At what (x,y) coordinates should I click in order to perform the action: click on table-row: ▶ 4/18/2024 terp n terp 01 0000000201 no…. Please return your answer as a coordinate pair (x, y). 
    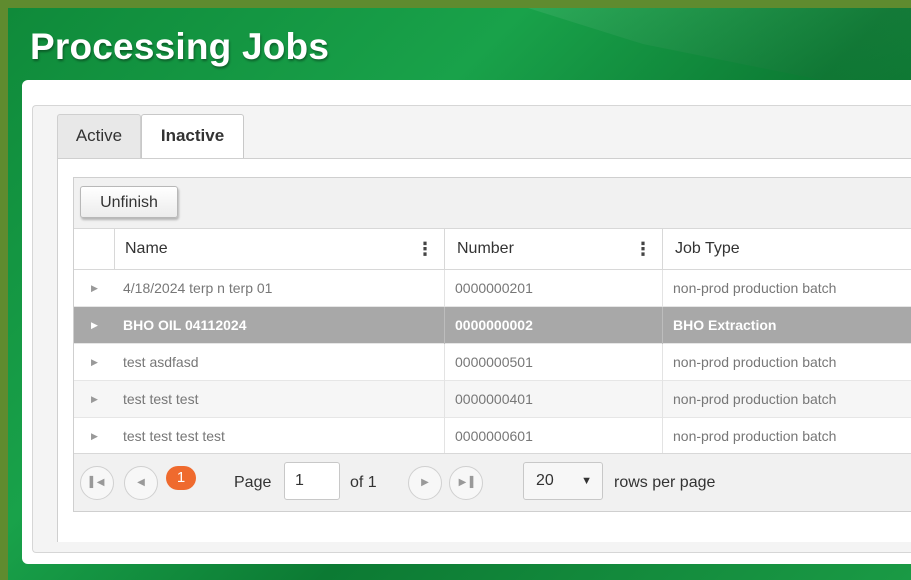
    Looking at the image, I should click on (492, 288).